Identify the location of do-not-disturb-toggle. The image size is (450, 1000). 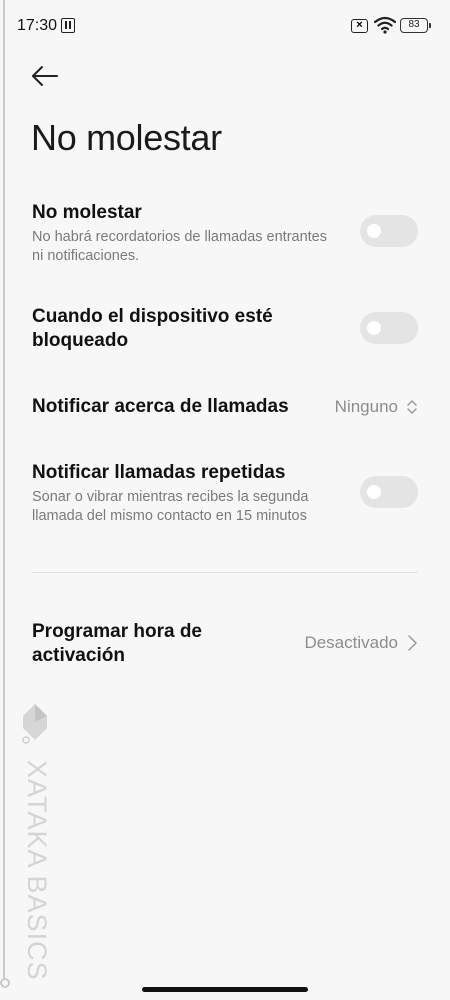
(389, 231).